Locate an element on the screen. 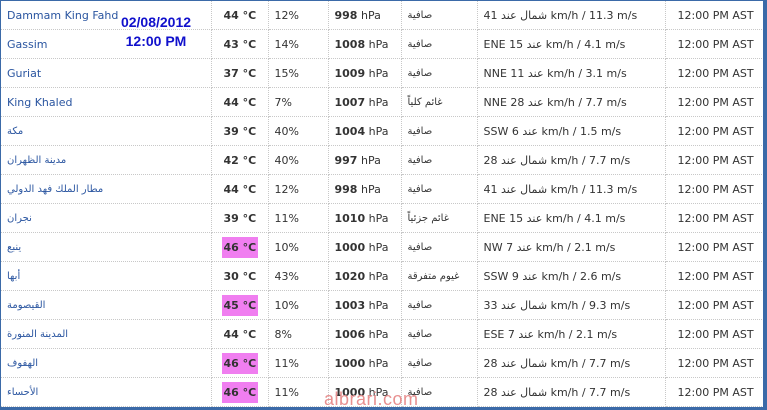  pressure-cell: 1009 hPa is located at coordinates (365, 73).